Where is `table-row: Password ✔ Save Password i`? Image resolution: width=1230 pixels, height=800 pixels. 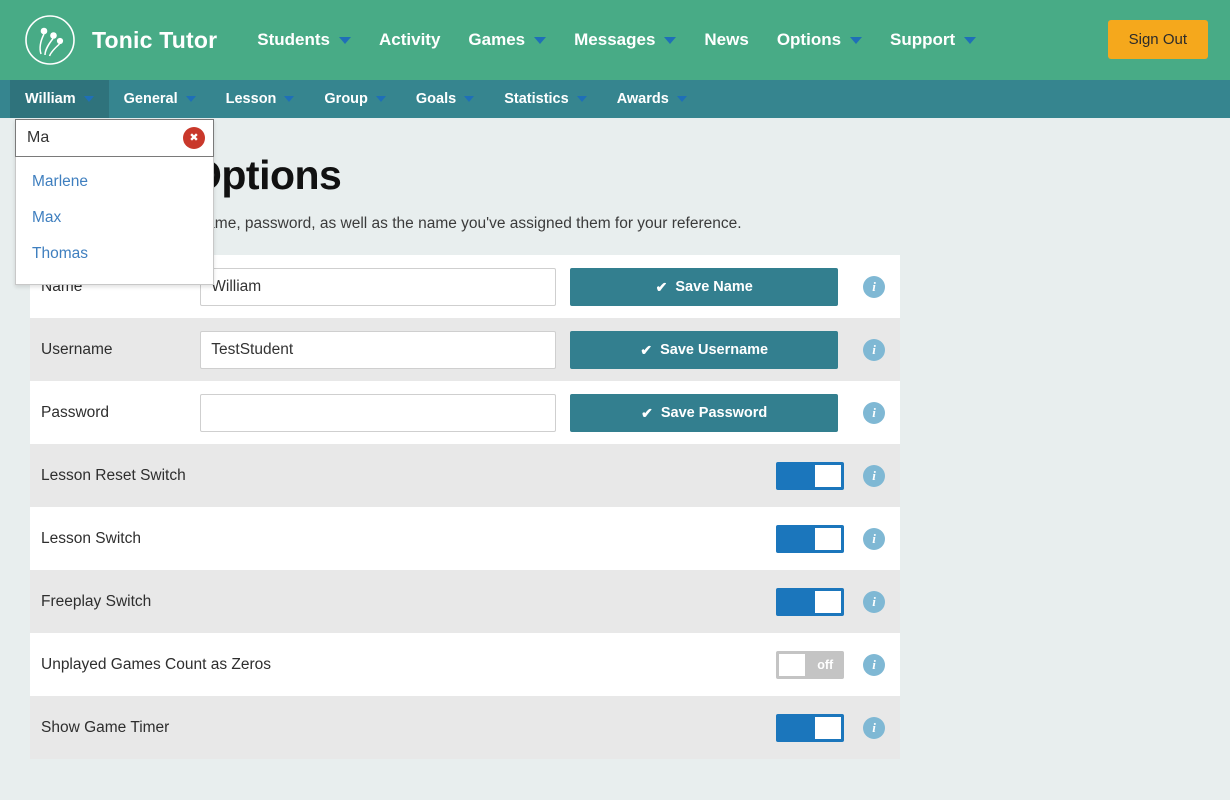
table-row: Password ✔ Save Password i is located at coordinates (465, 412).